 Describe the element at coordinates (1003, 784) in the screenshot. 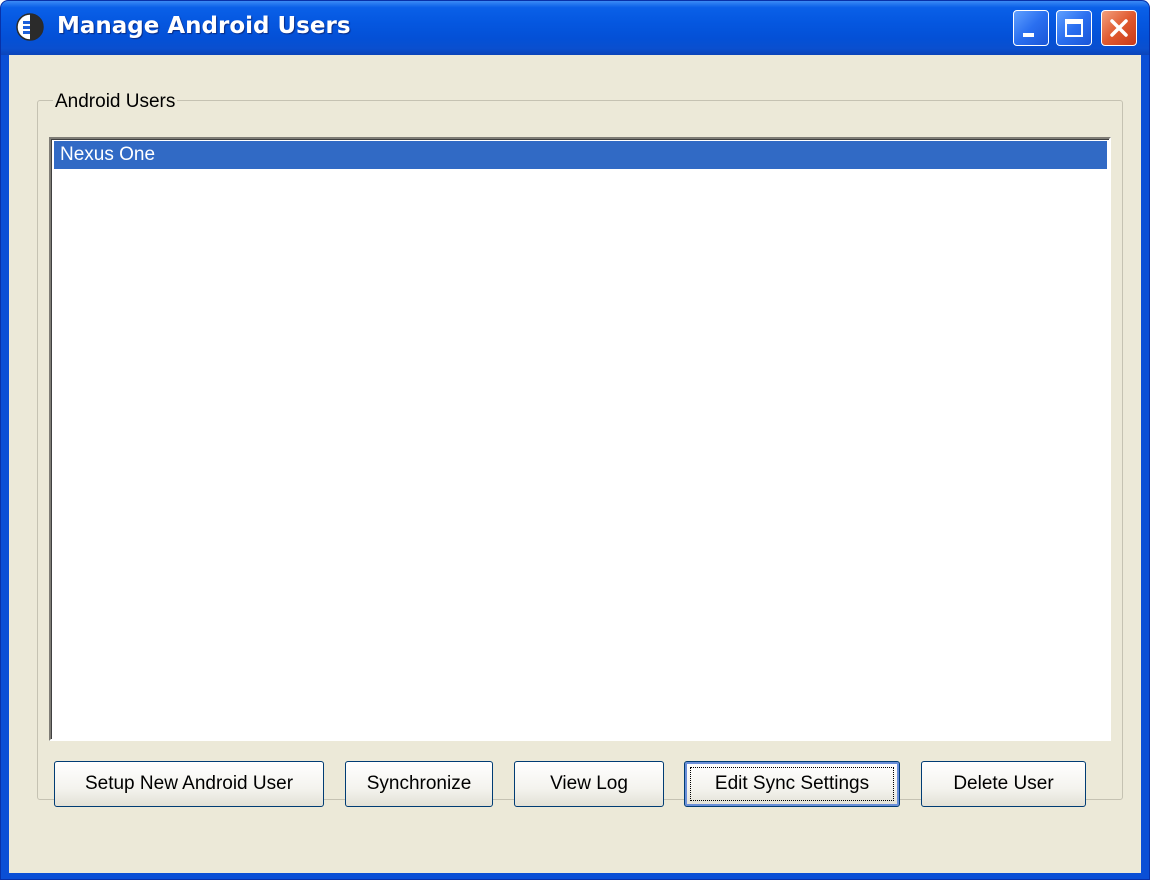

I see `delete-user-button: Delete User` at that location.